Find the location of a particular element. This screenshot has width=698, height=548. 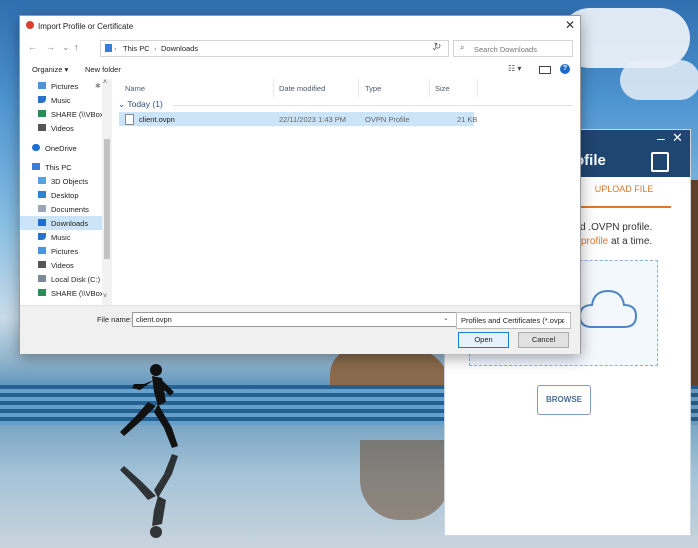

preview-pane-icon is located at coordinates (545, 70).